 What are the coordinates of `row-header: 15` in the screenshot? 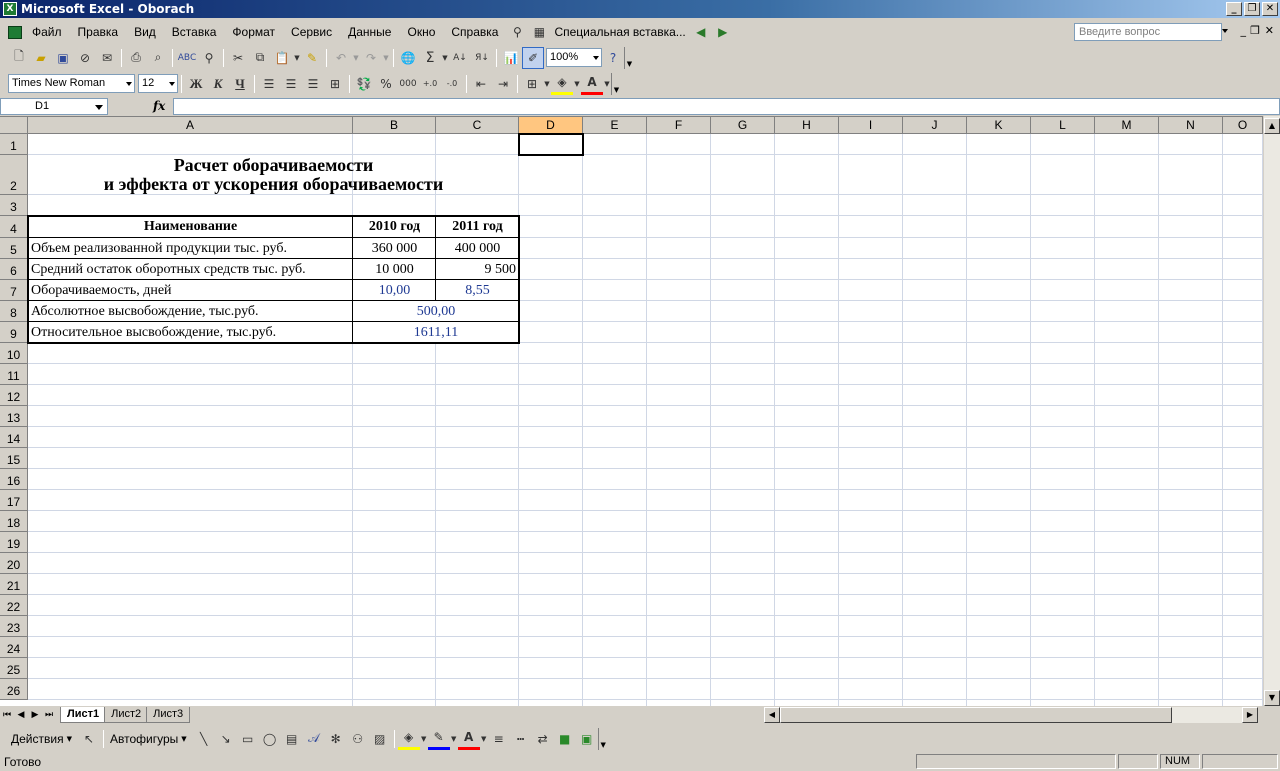 It's located at (14, 458).